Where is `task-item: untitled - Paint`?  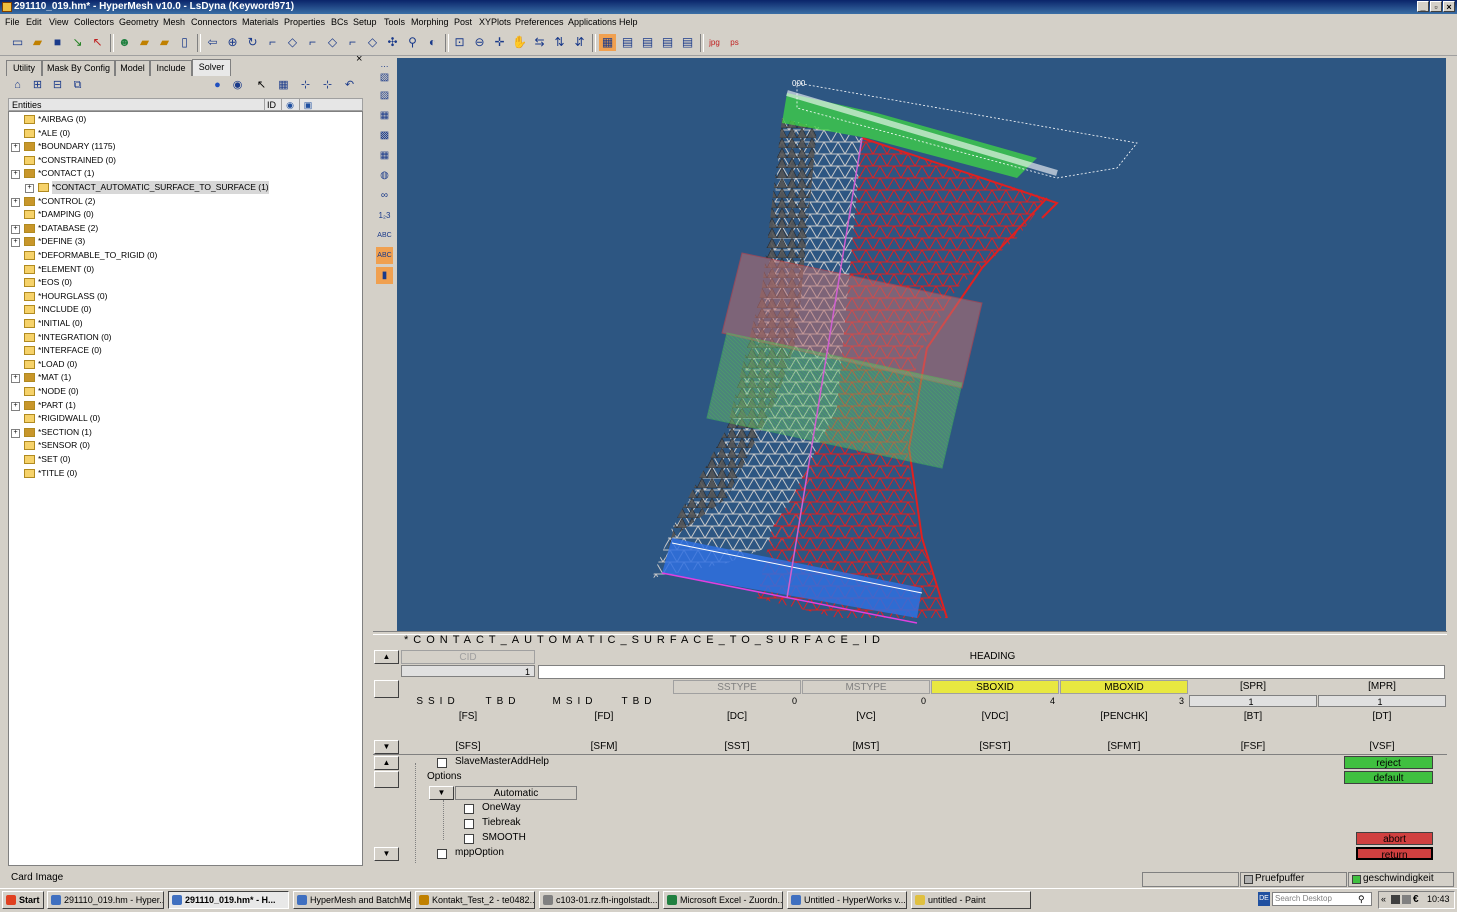
task-item: untitled - Paint is located at coordinates (971, 900).